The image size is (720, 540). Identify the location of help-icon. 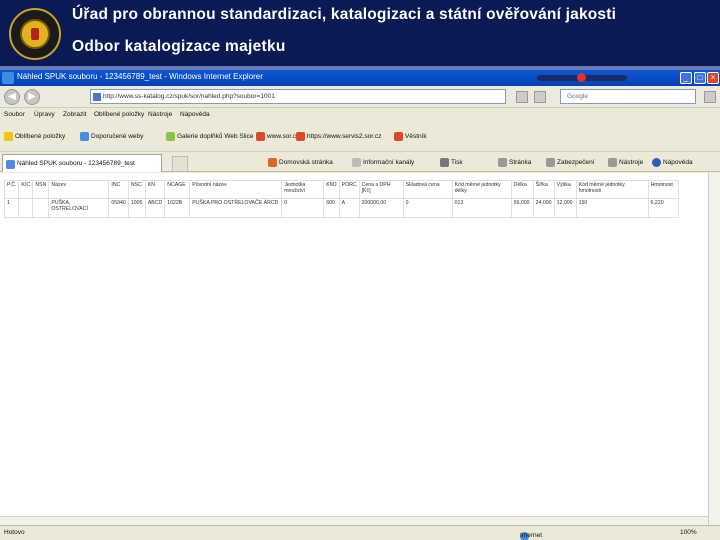
(656, 162).